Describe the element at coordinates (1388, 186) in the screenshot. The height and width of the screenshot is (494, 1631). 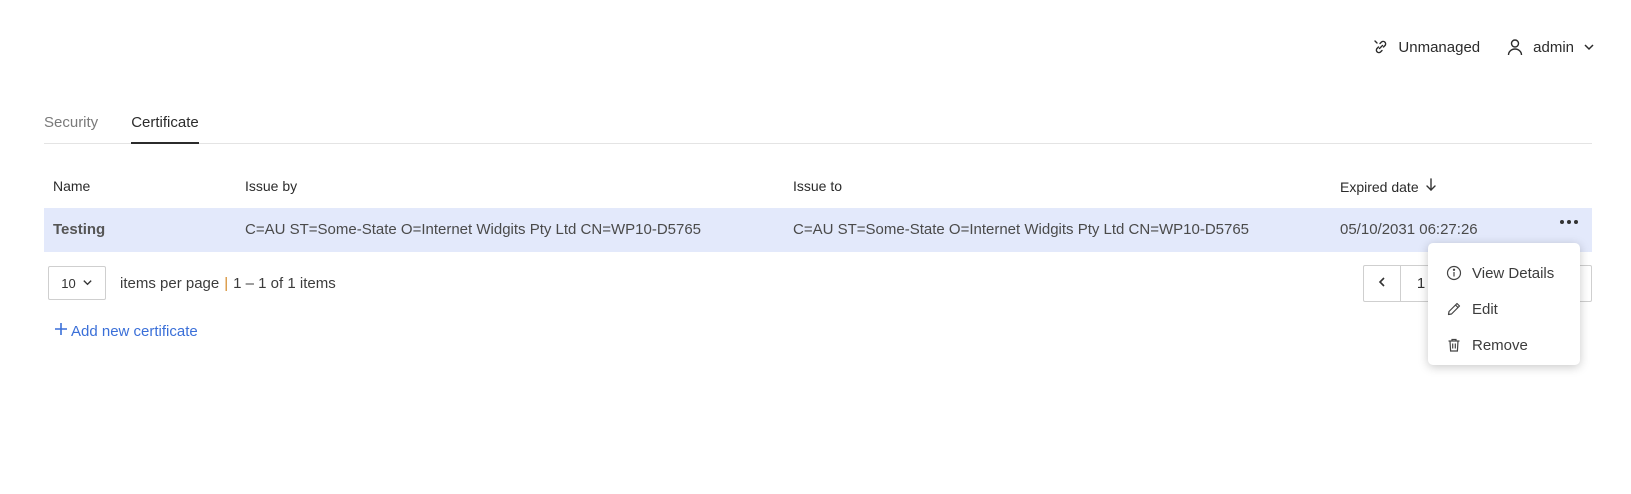
I see `column-header-expired-date: Expired date` at that location.